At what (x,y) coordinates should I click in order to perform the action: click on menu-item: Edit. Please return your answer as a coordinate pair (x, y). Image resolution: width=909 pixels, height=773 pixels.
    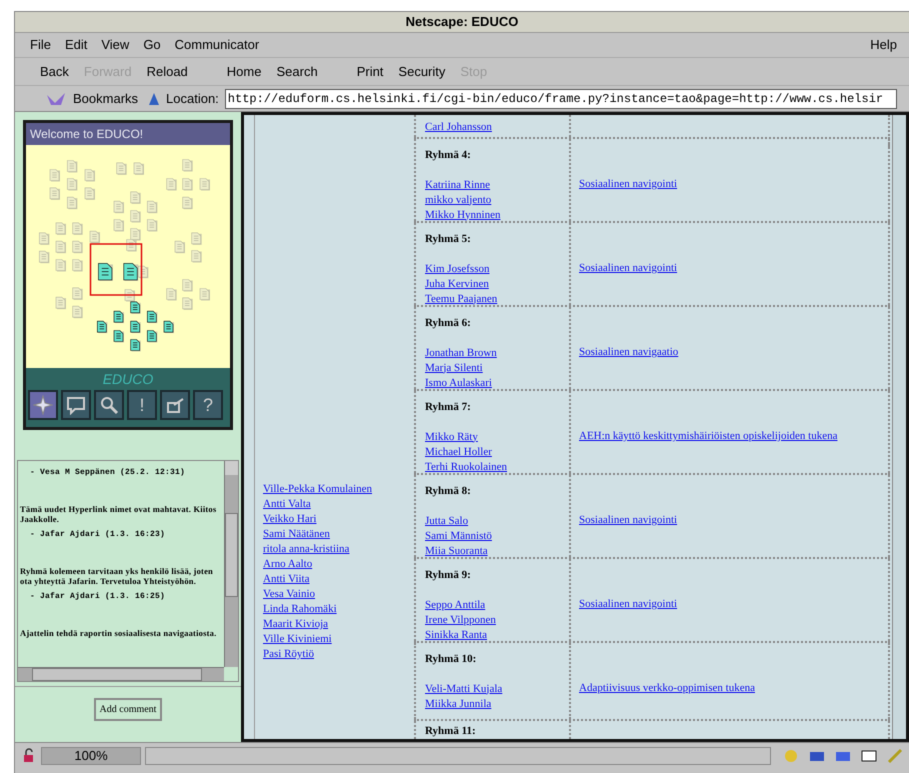
    Looking at the image, I should click on (76, 45).